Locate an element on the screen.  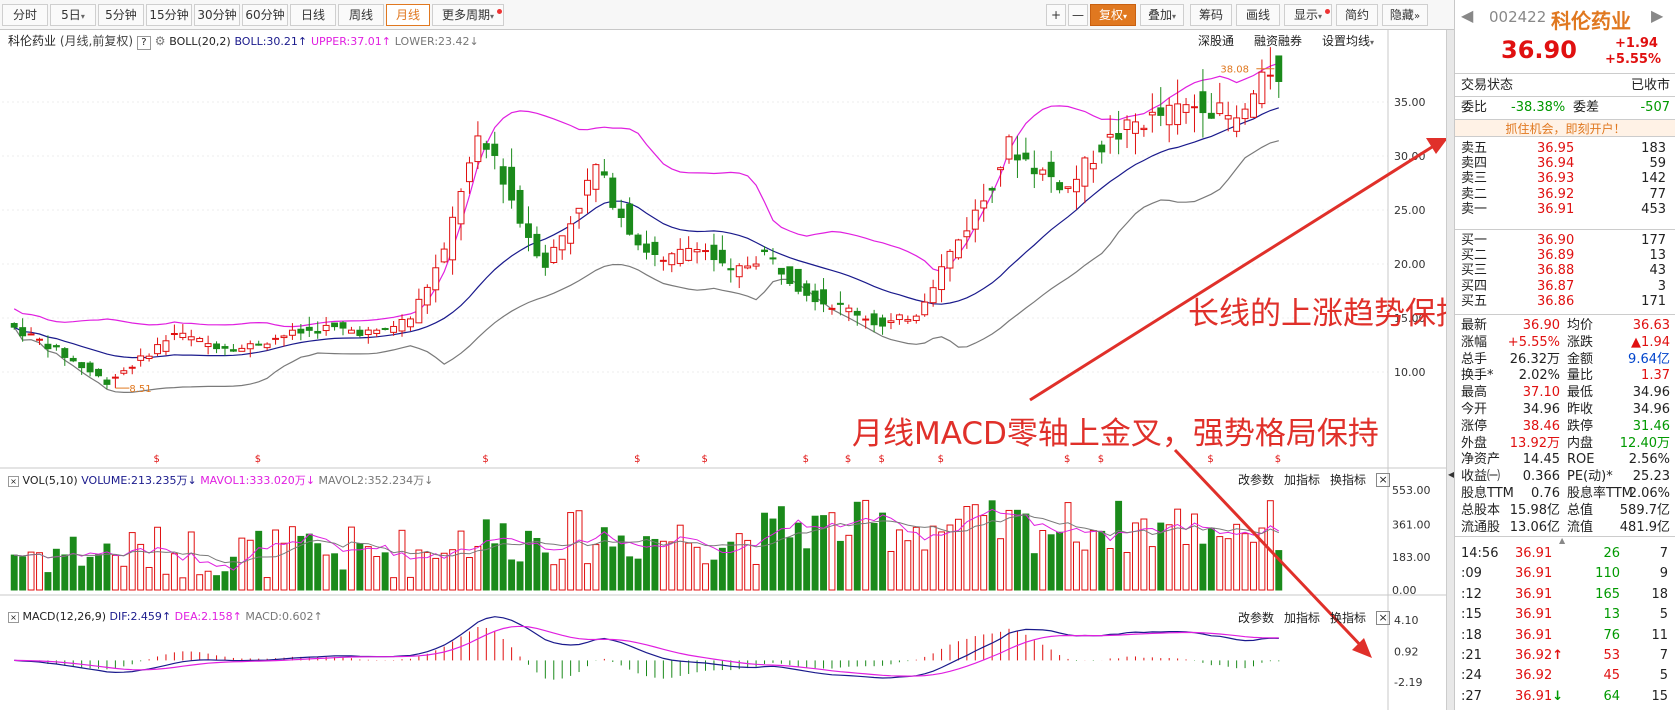
stat-row: 最高 37.10 最低 34.96 is located at coordinates (1565, 392).